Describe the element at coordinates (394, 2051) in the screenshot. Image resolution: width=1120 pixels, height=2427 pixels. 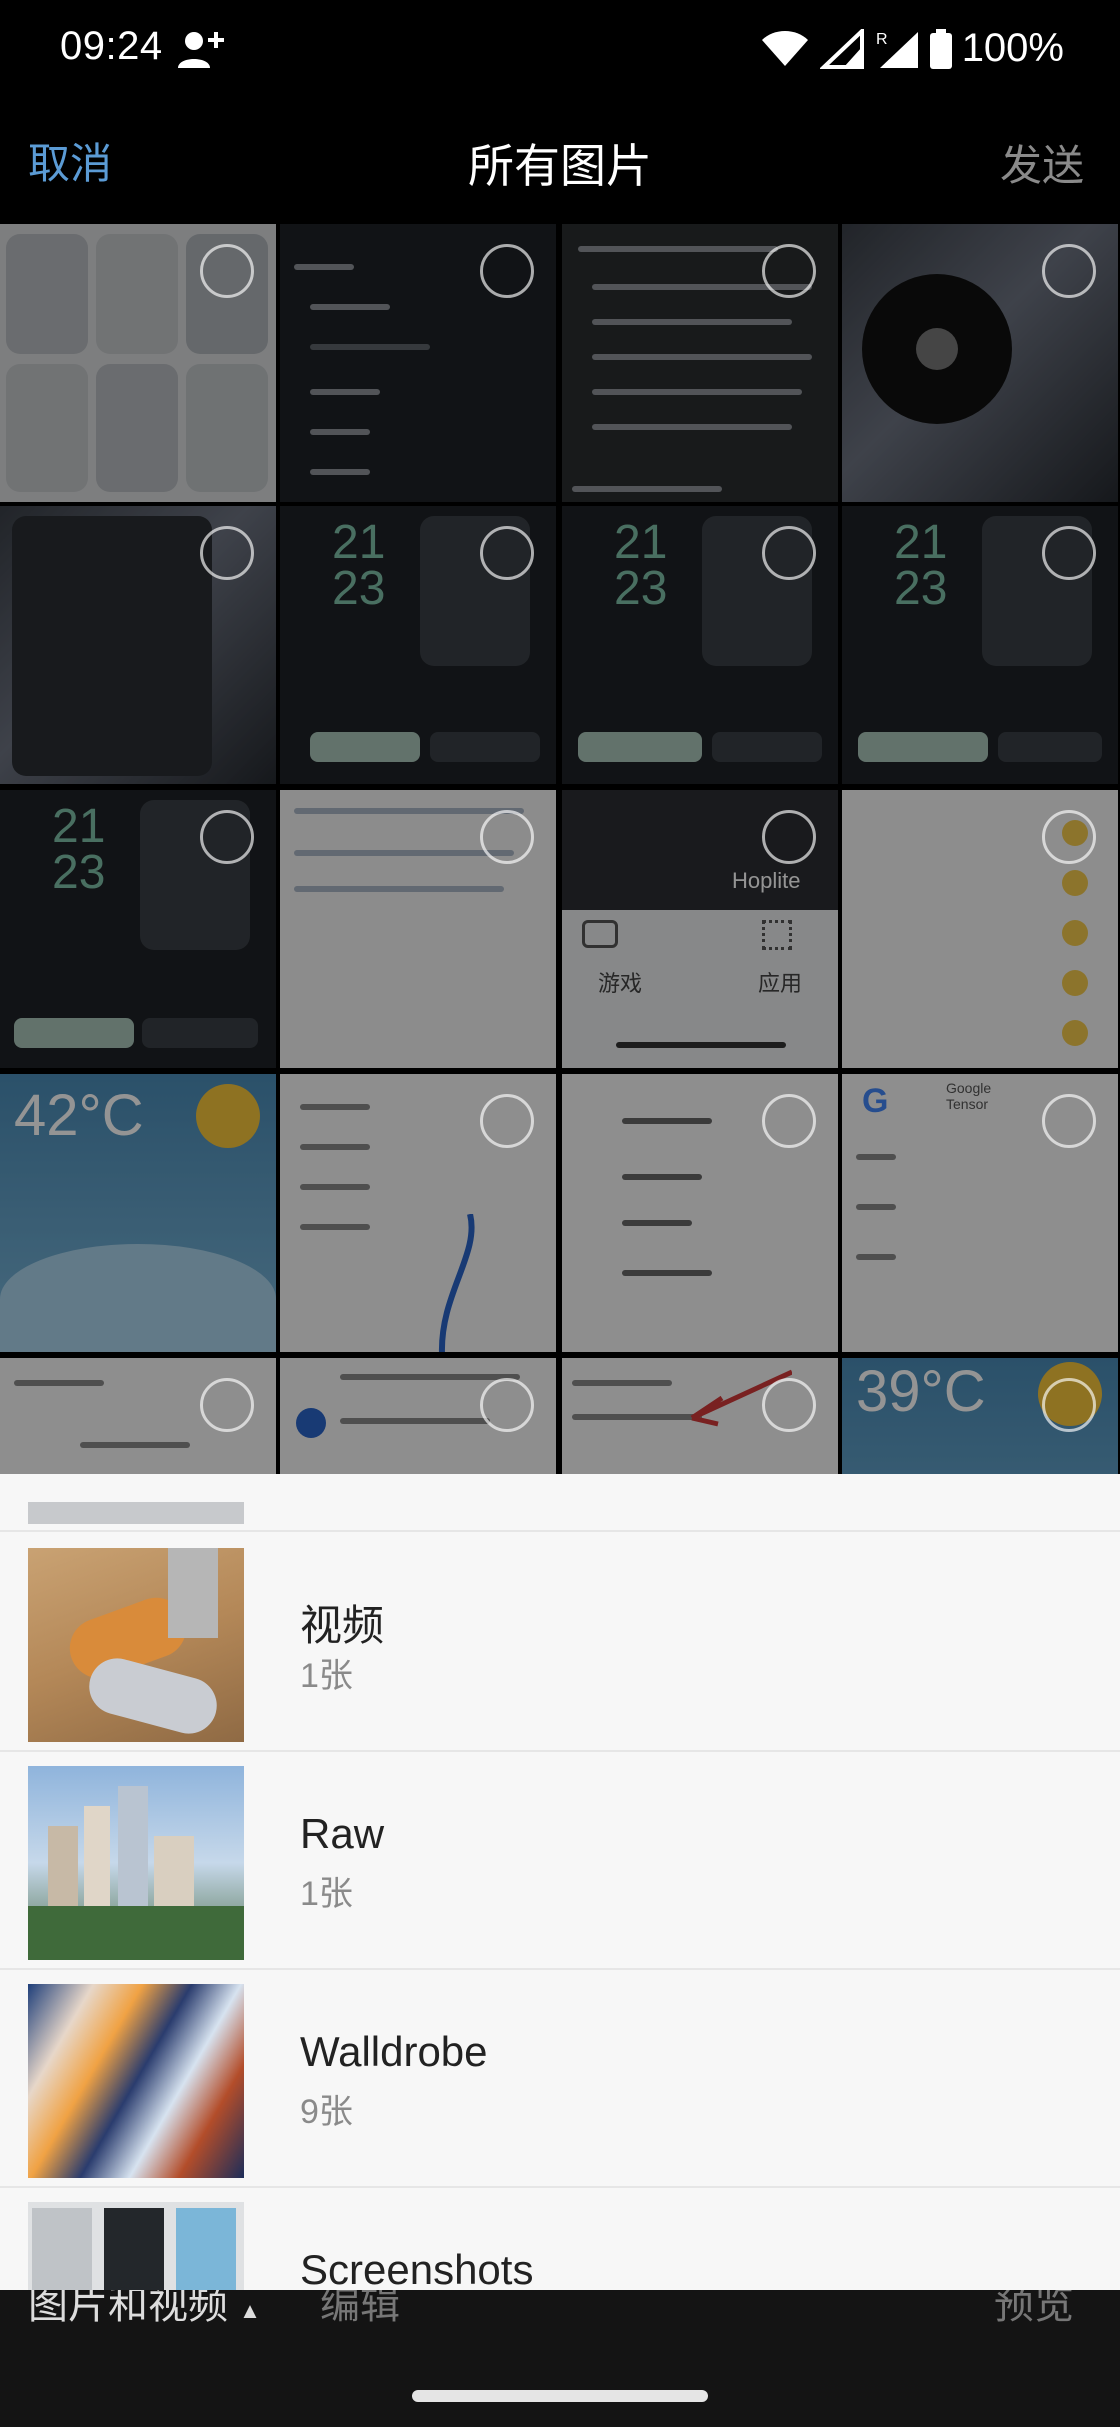
I see `album-name: Walldrobe` at that location.